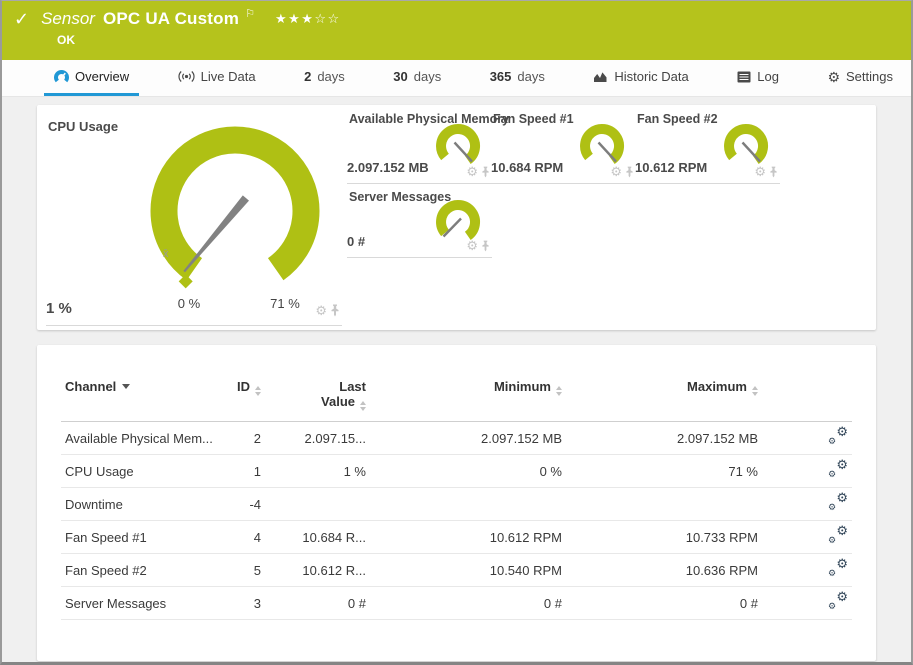 This screenshot has height=665, width=913. I want to click on gauge-title: Fan Speed #2, so click(677, 119).